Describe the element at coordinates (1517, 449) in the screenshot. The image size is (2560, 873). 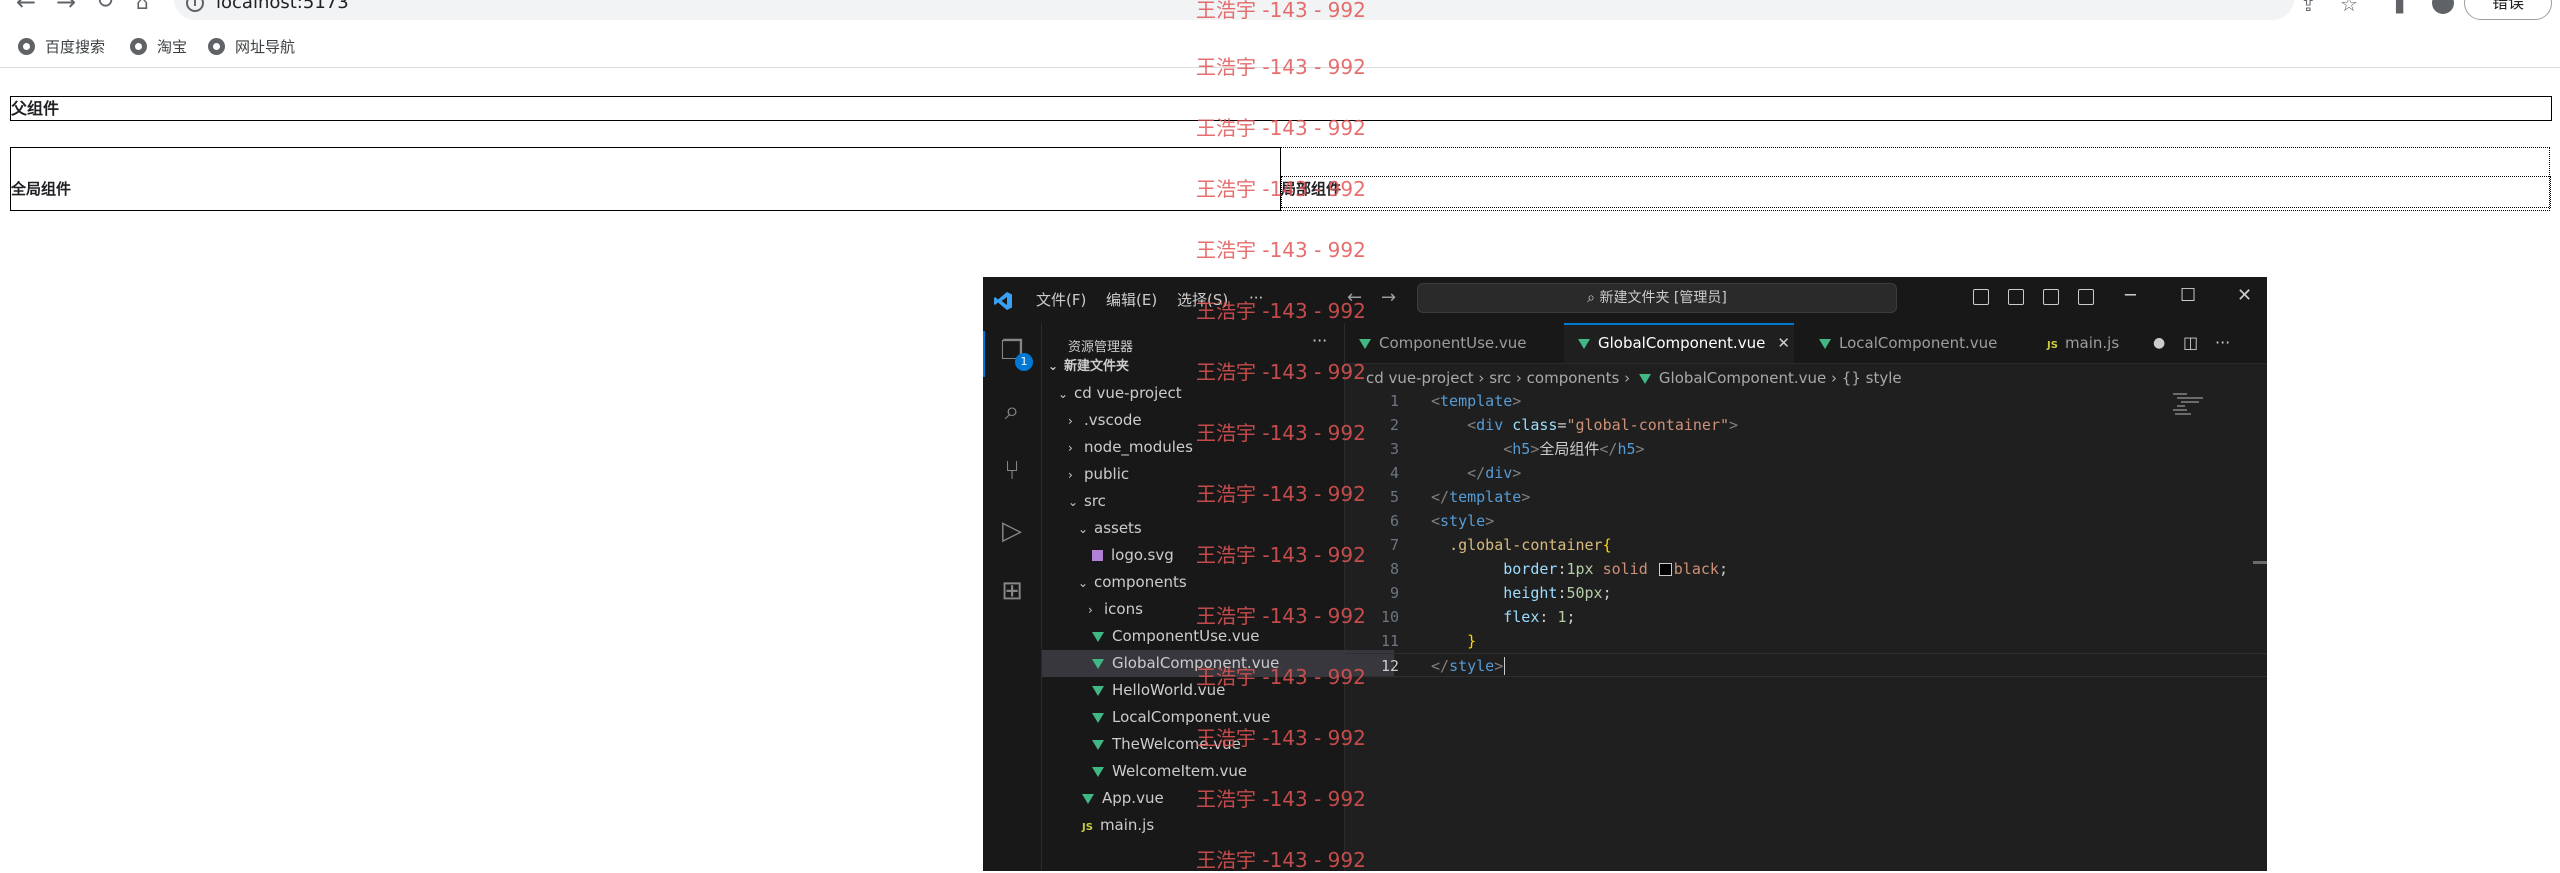
I see `code-line: 3 <h5>全局组件</h5>` at that location.